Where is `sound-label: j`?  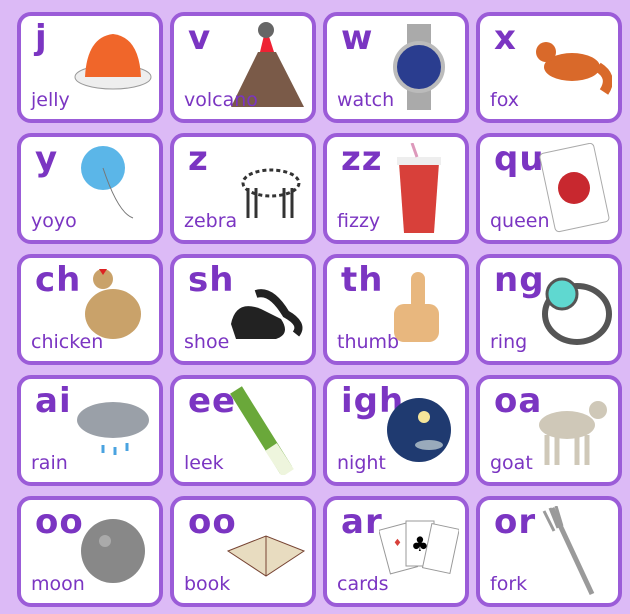 sound-label: j is located at coordinates (41, 38).